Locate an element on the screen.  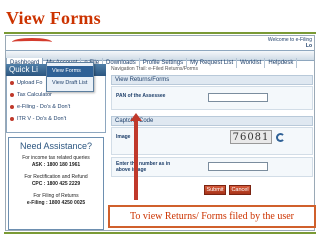
site-header: Welcome to e-Filing Lo is located at coordinates (160, 43).